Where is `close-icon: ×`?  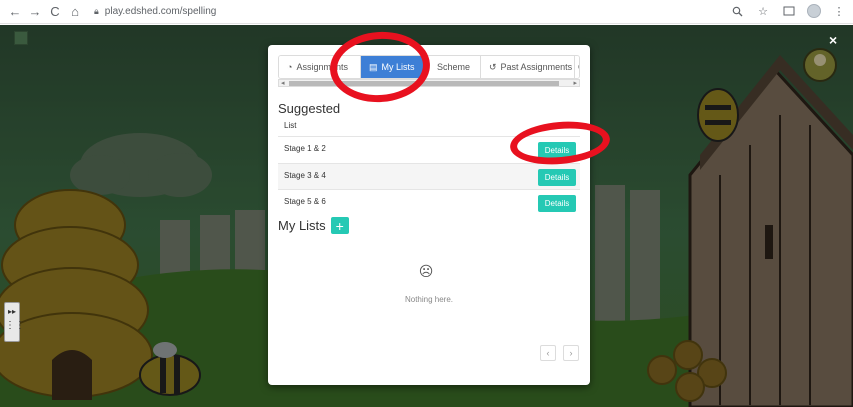 close-icon: × is located at coordinates (836, 40).